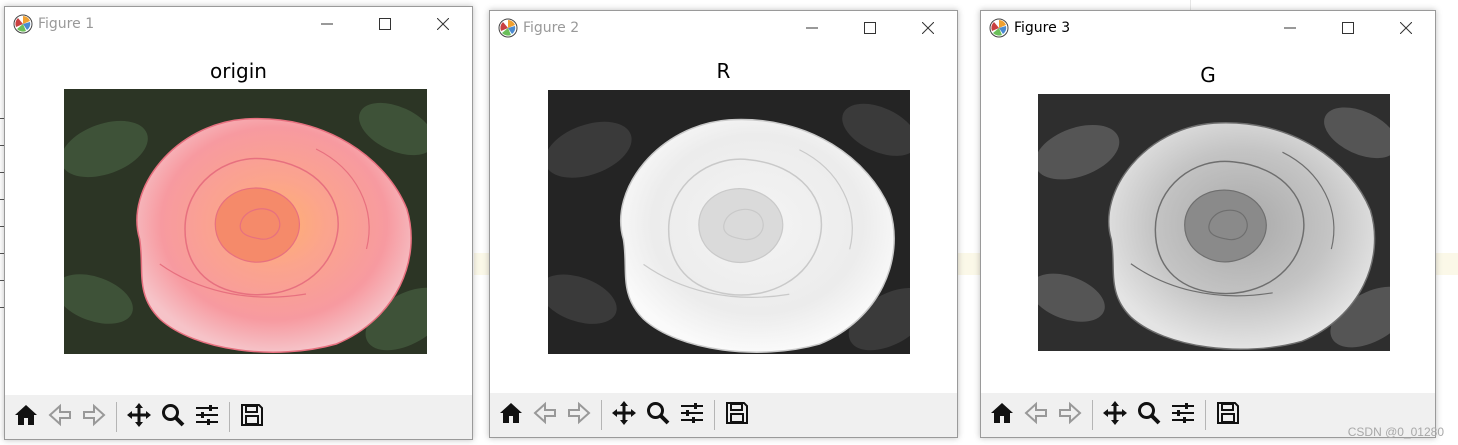 This screenshot has width=1458, height=445. I want to click on rose-green-channel-image, so click(1214, 222).